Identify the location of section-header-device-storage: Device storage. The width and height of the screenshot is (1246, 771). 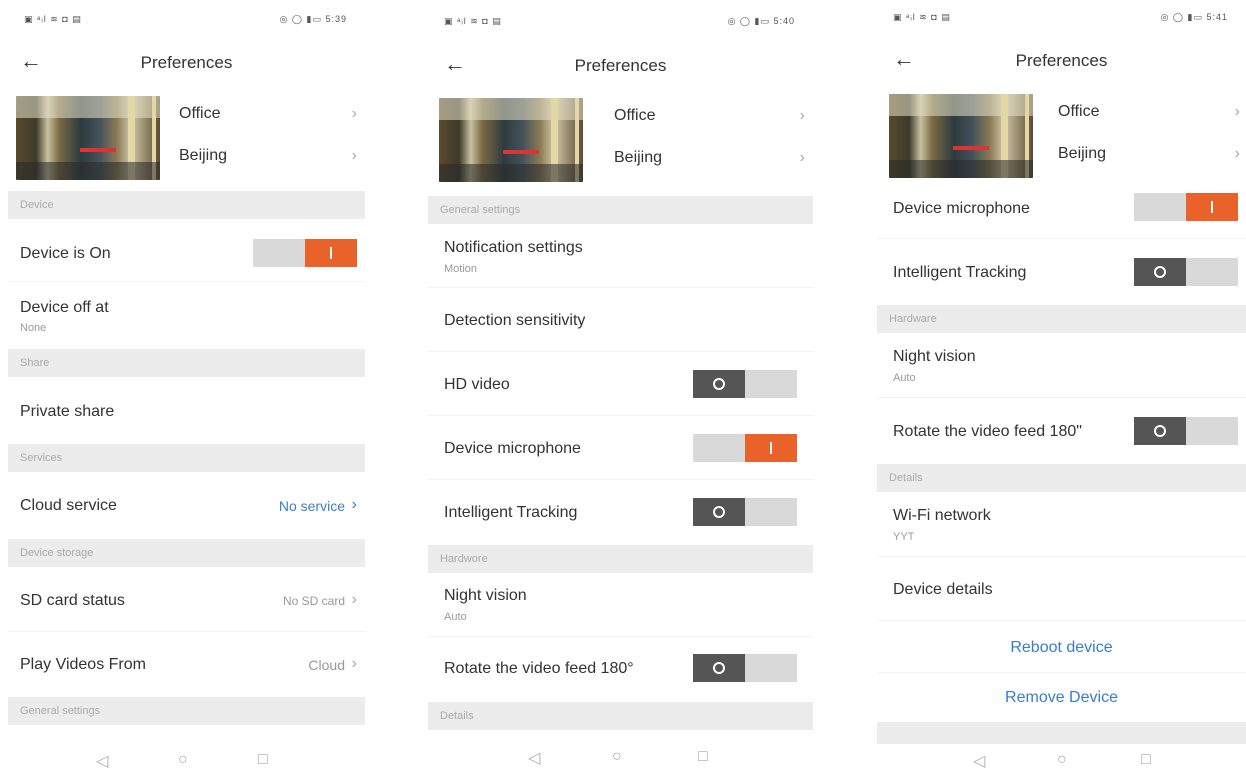
(186, 553).